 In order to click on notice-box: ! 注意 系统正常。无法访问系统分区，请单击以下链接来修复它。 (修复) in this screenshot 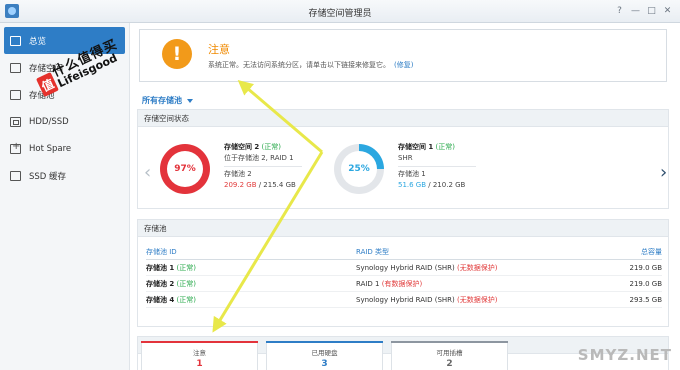, I will do `click(403, 55)`.